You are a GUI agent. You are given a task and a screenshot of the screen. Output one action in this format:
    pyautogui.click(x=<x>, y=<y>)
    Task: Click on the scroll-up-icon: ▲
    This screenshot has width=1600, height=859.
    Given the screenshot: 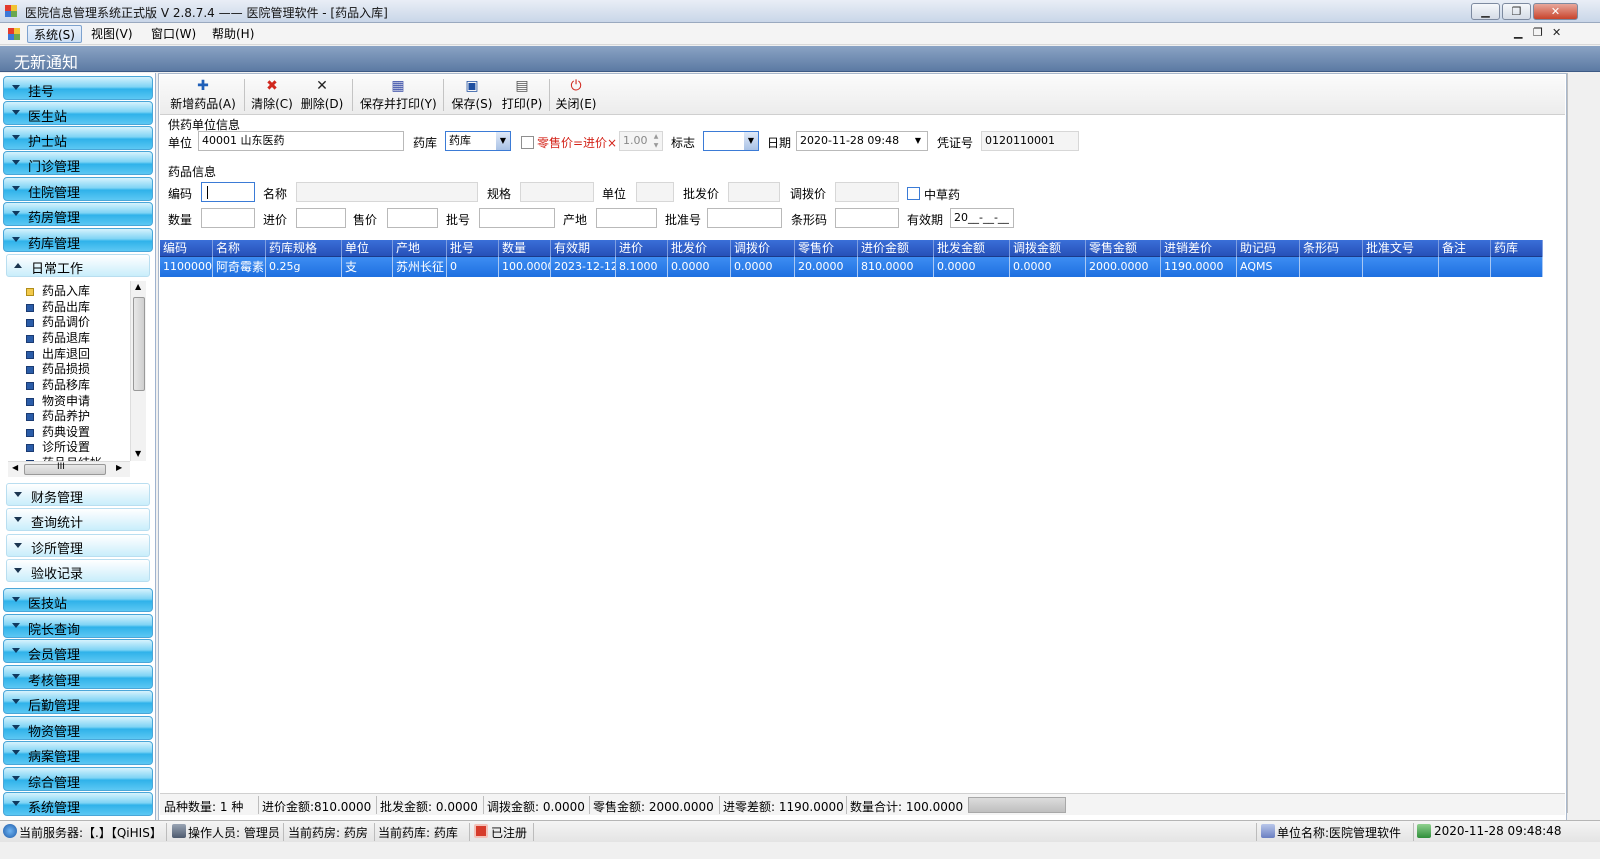 What is the action you would take?
    pyautogui.click(x=138, y=286)
    